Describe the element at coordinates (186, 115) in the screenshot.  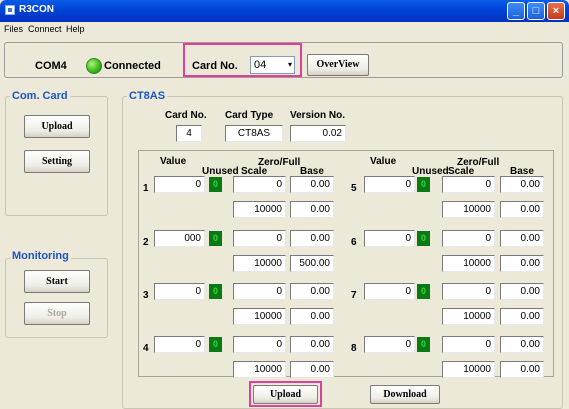
I see `card-no-header: Card No.` at that location.